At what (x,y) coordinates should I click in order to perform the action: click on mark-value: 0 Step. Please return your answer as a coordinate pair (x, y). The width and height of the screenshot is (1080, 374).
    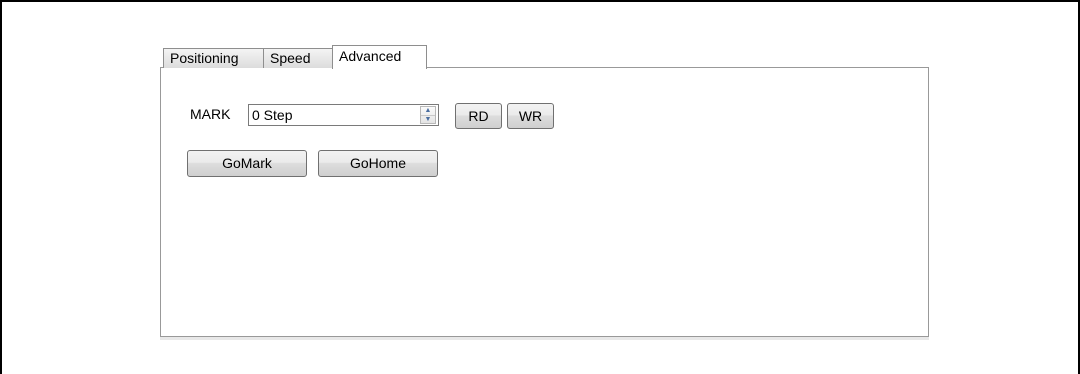
    Looking at the image, I should click on (272, 115).